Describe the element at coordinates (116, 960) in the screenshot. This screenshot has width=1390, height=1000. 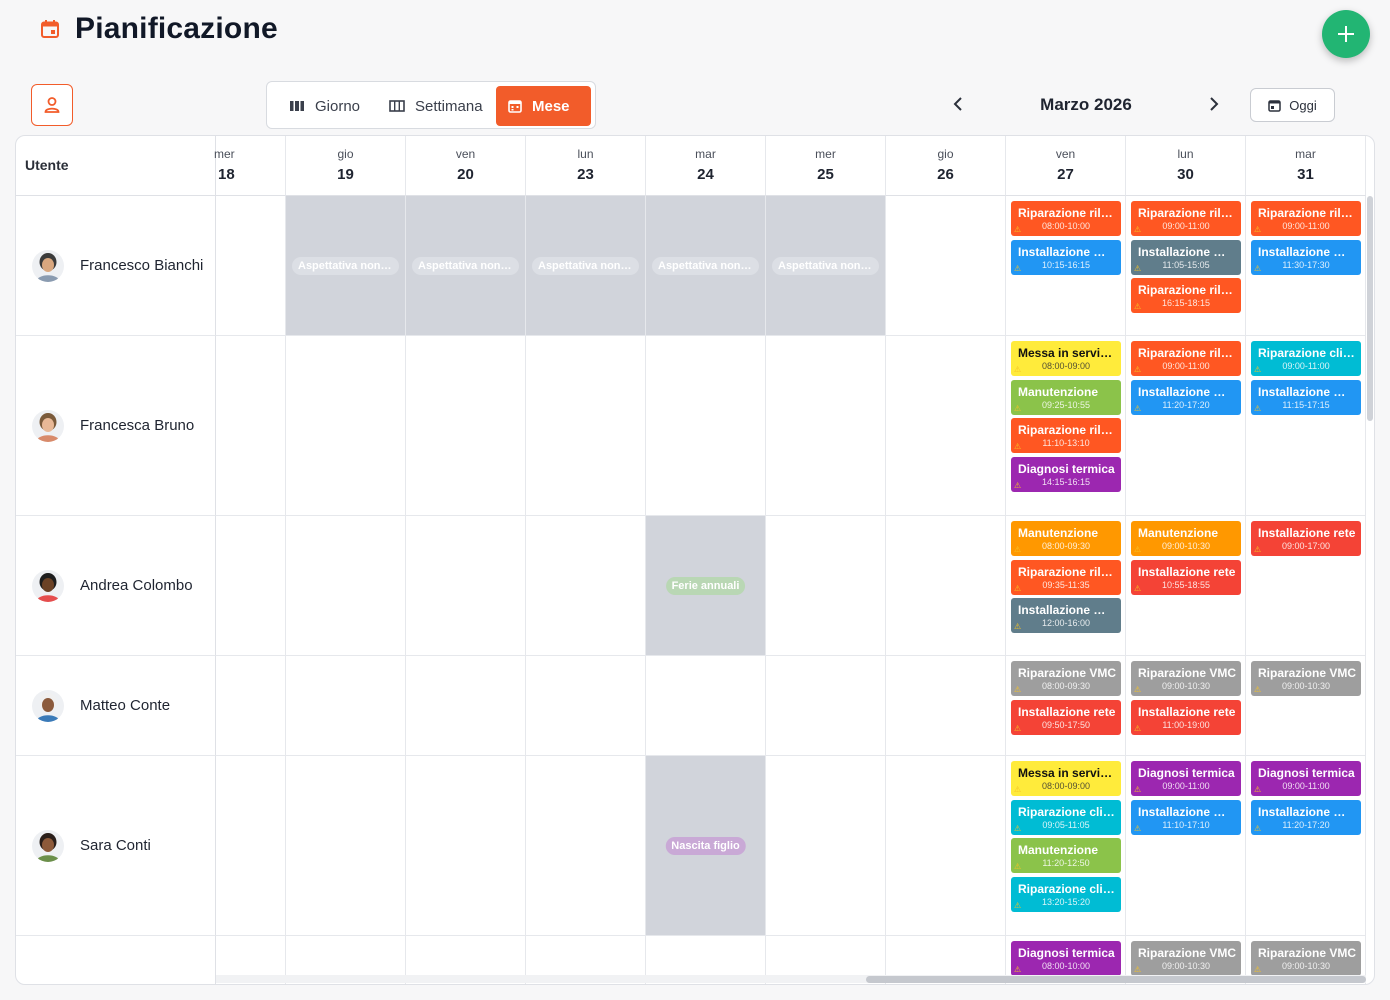
I see `user-row-header` at that location.